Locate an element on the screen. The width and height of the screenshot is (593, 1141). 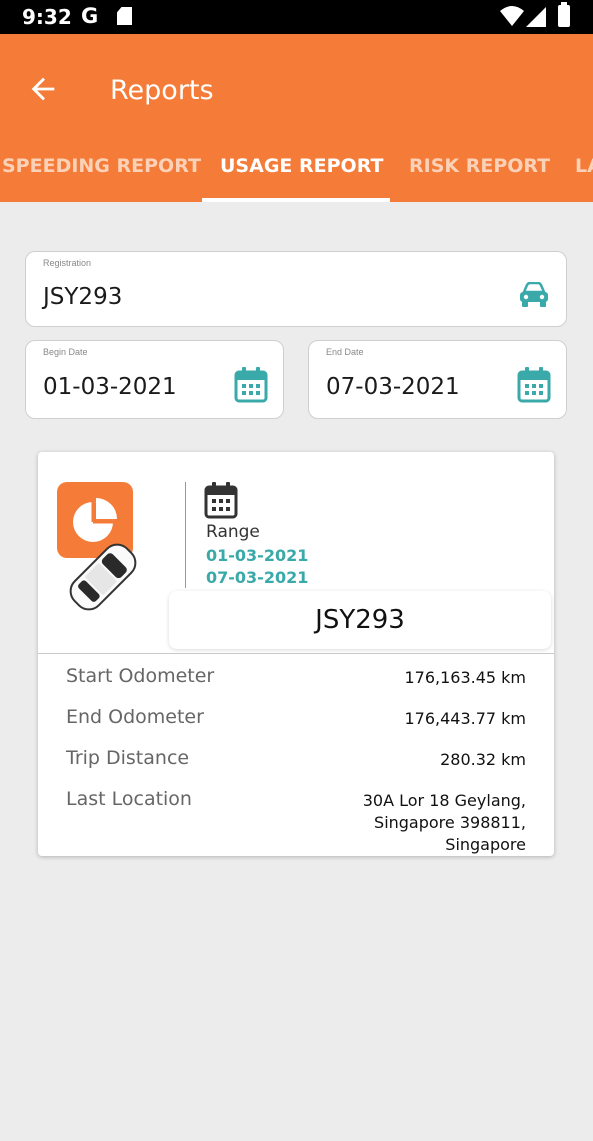
range-start-date: 01-03-2021 is located at coordinates (257, 555).